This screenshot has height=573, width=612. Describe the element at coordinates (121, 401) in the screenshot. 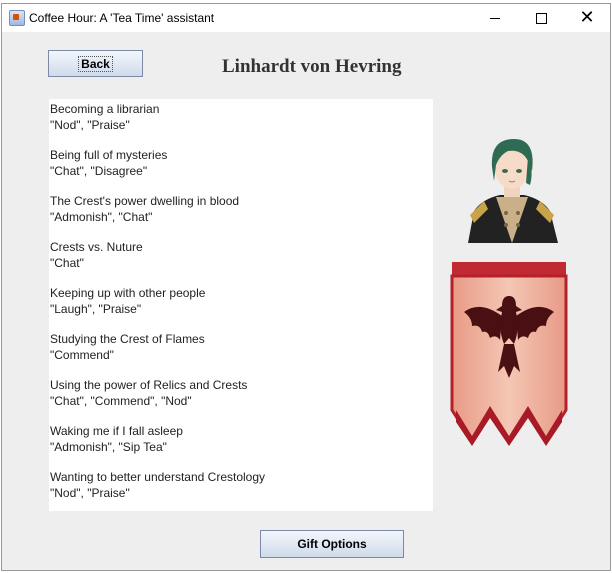

I see `topic-responses: "Chat", "Commend", "Nod"` at that location.